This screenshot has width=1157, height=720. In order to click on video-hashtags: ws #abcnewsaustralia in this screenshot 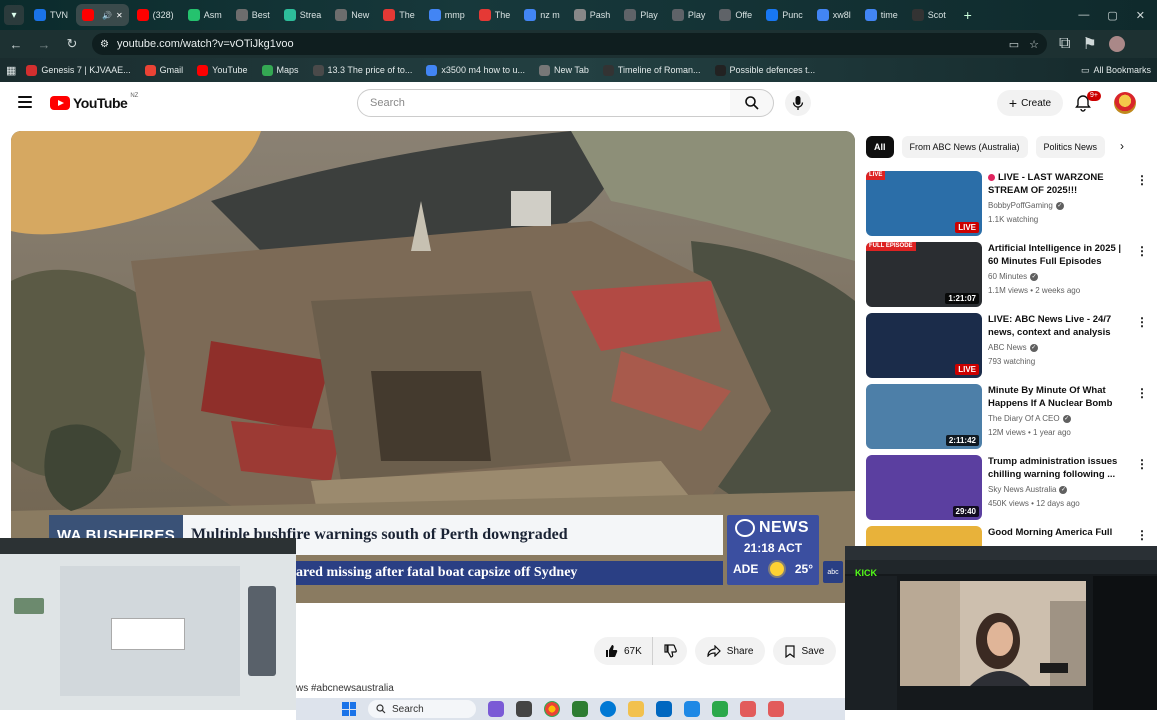, I will do `click(345, 688)`.